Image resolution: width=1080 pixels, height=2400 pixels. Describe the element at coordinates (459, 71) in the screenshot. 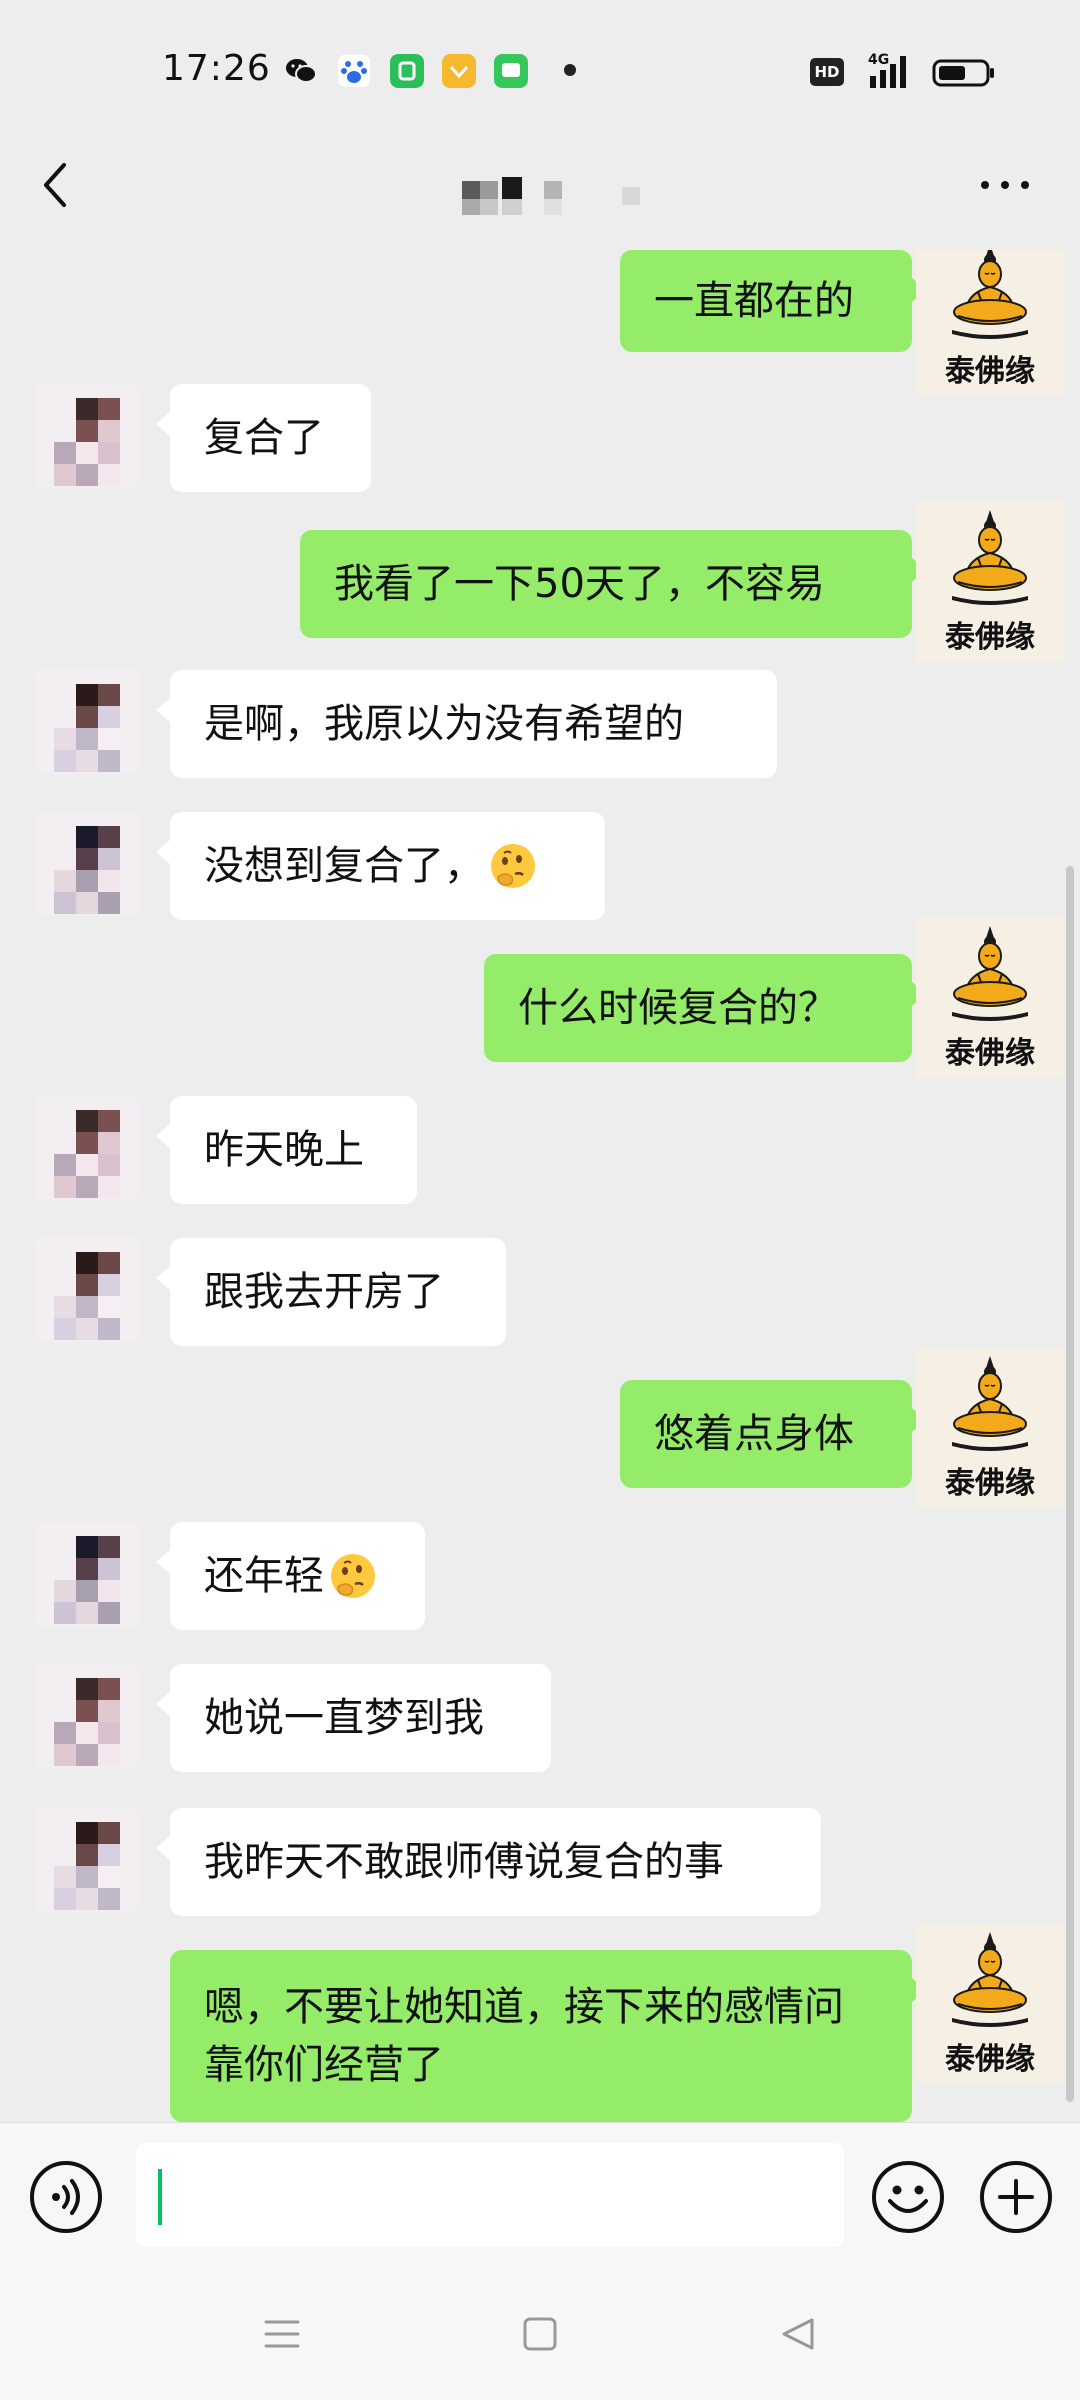

I see `app-yellow-icon` at that location.